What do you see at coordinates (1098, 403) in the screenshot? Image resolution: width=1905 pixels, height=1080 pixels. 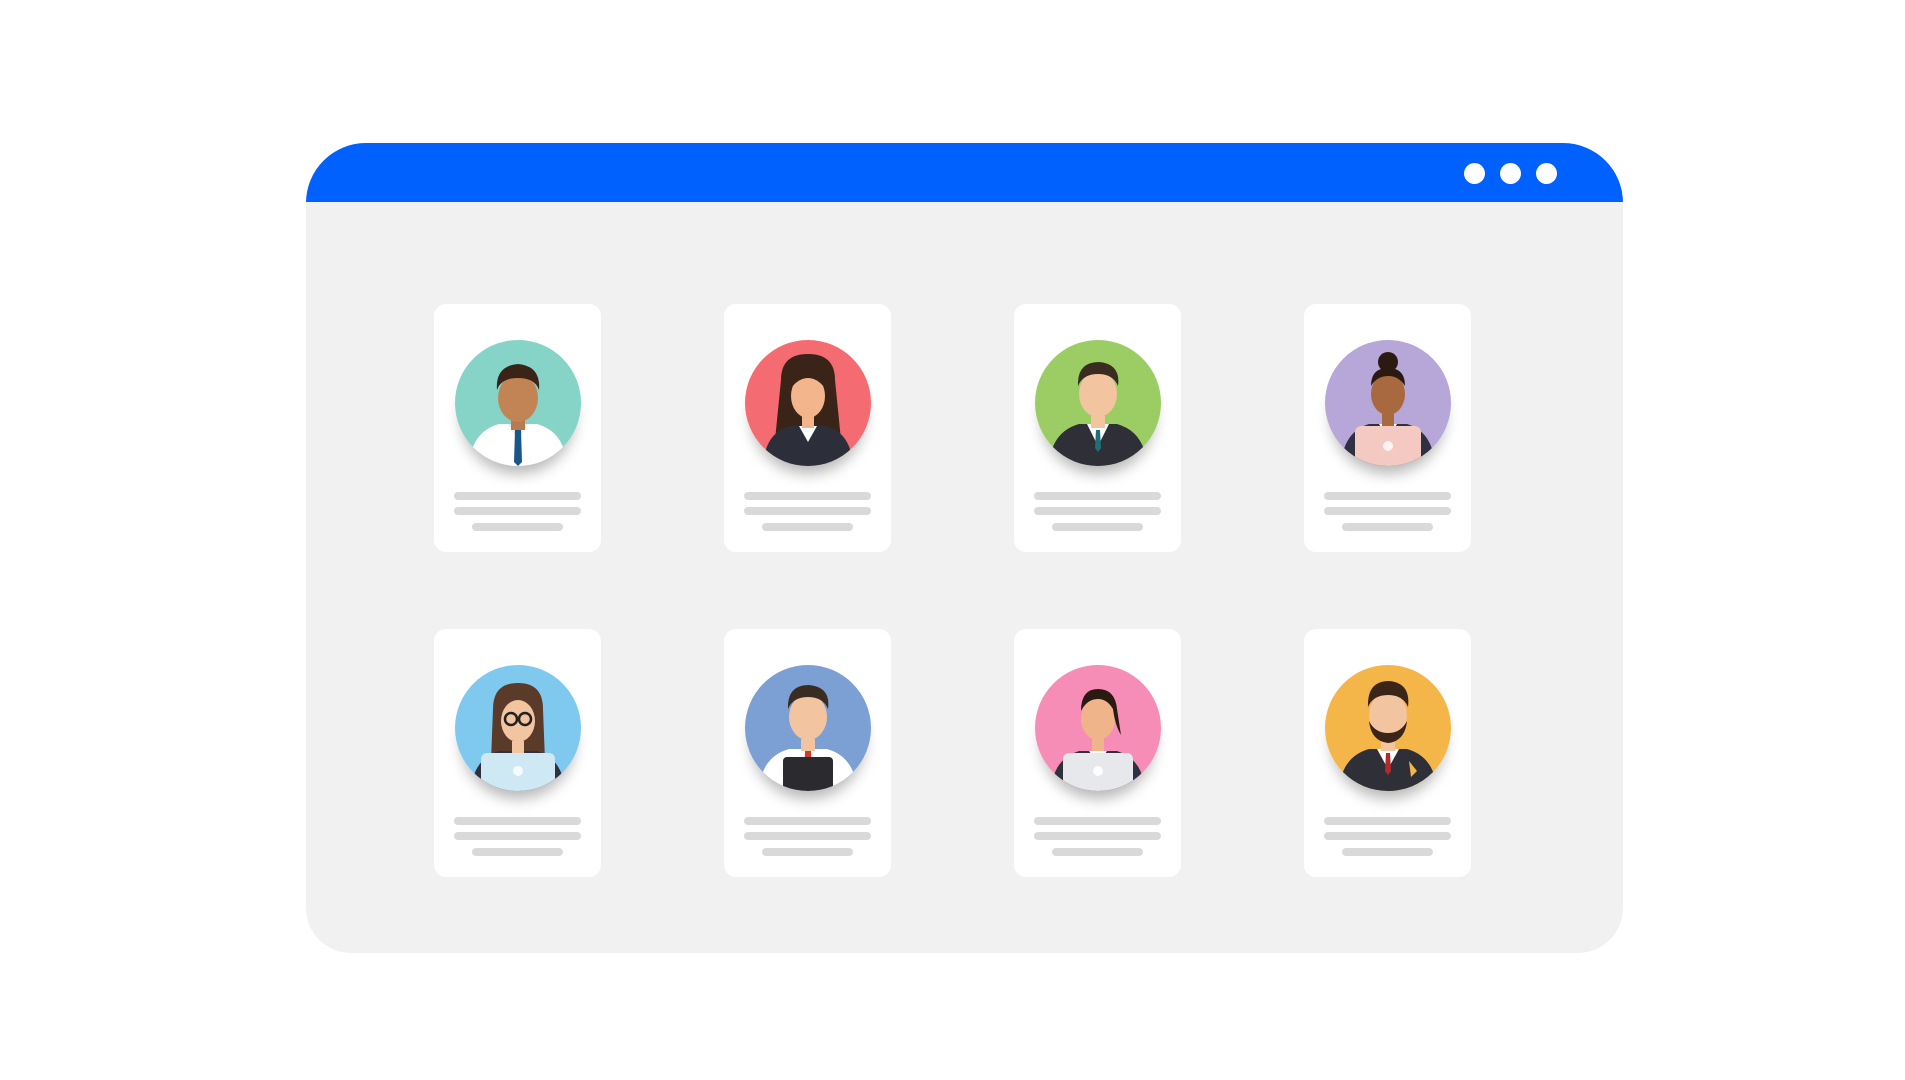 I see `avatar-man-dark-suit-icon` at bounding box center [1098, 403].